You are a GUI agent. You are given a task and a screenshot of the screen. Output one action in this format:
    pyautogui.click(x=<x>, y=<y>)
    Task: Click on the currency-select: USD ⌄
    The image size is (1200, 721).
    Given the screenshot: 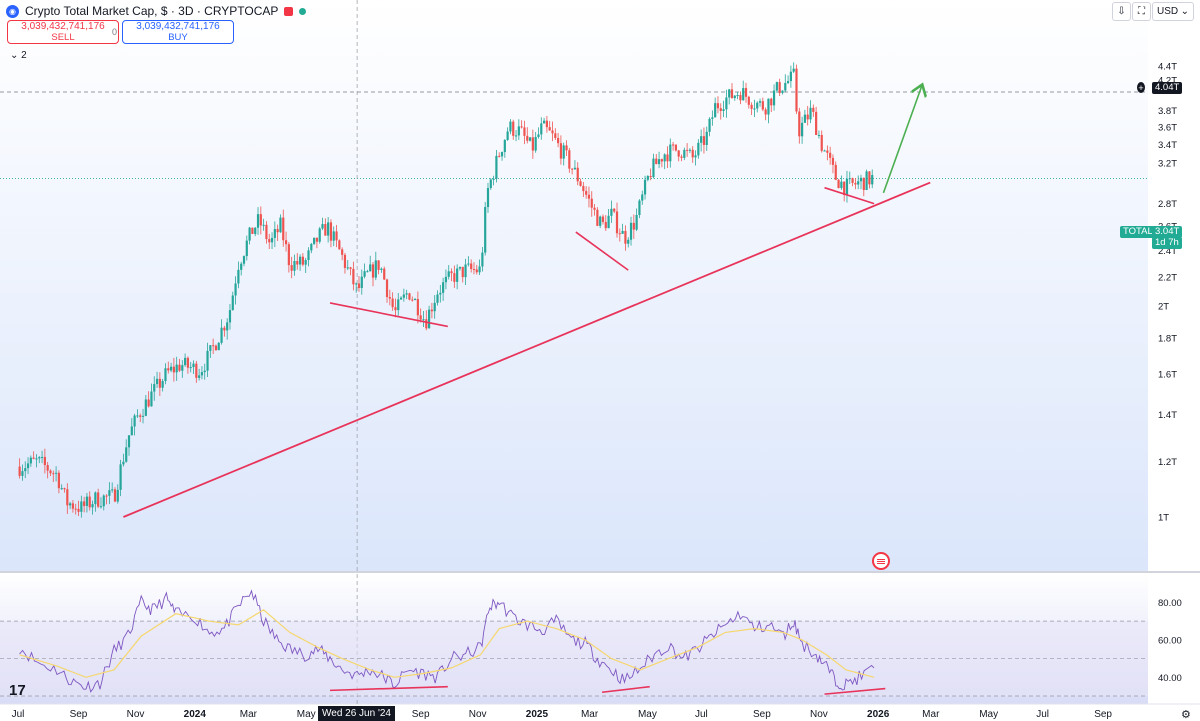 What is the action you would take?
    pyautogui.click(x=1173, y=11)
    